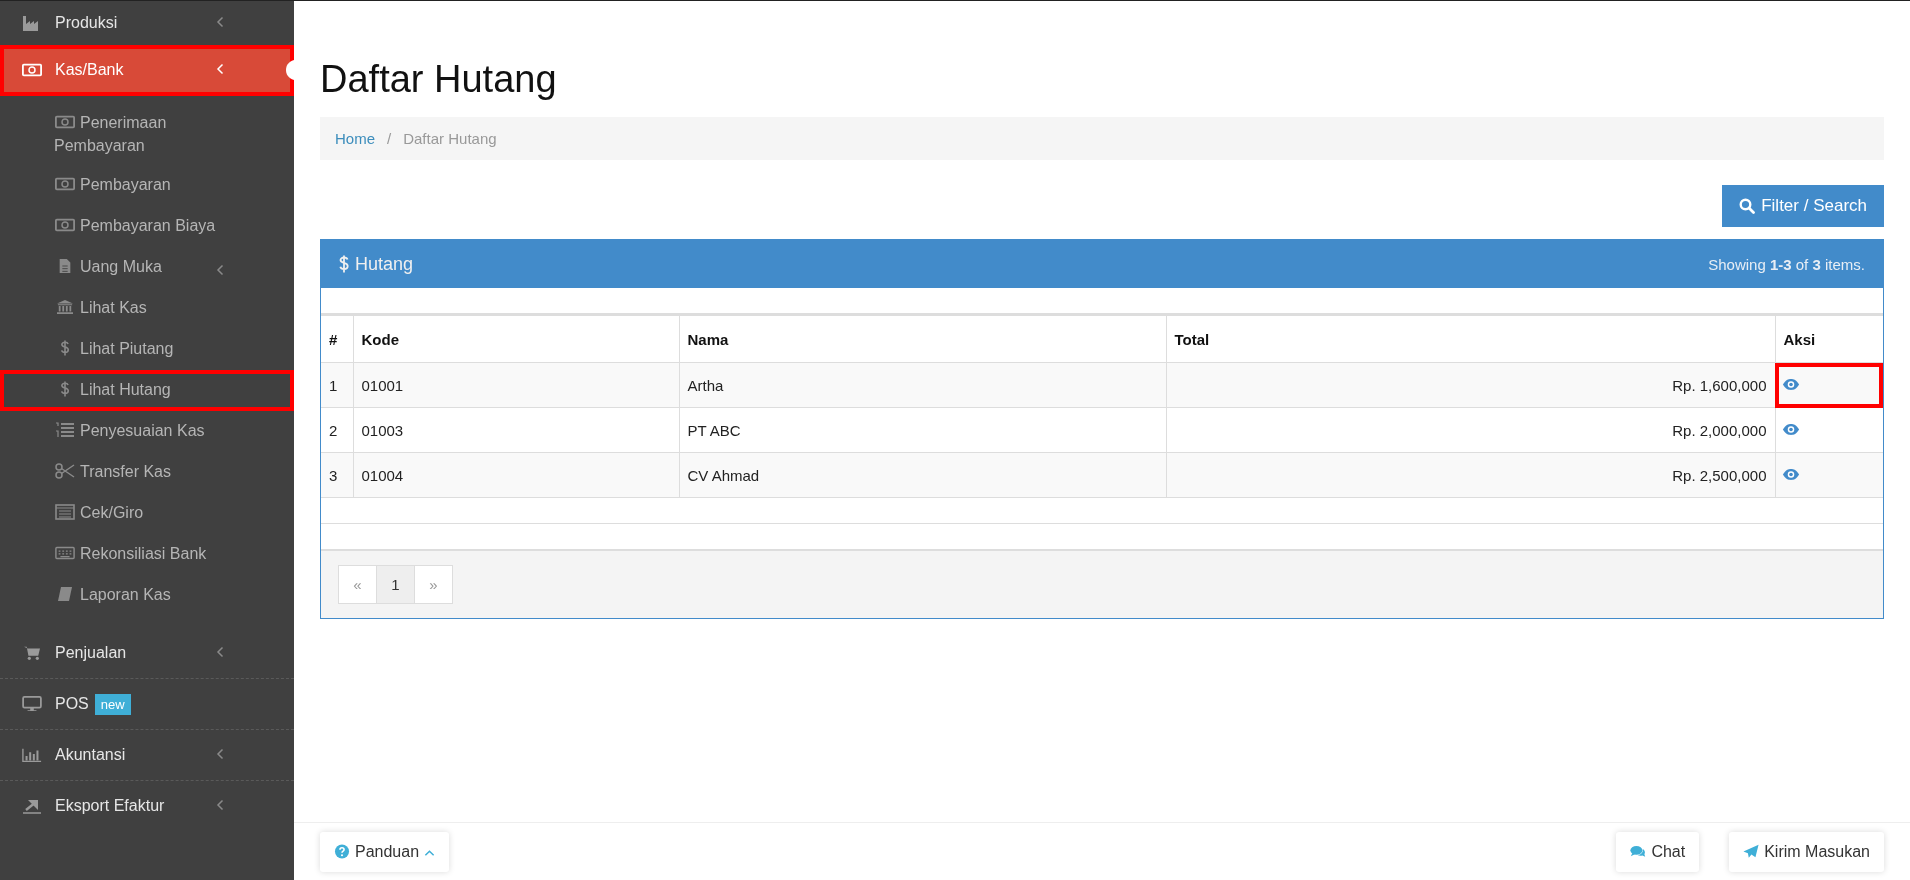 The width and height of the screenshot is (1910, 880). What do you see at coordinates (147, 513) in the screenshot?
I see `submenu-item: Cek/Giro` at bounding box center [147, 513].